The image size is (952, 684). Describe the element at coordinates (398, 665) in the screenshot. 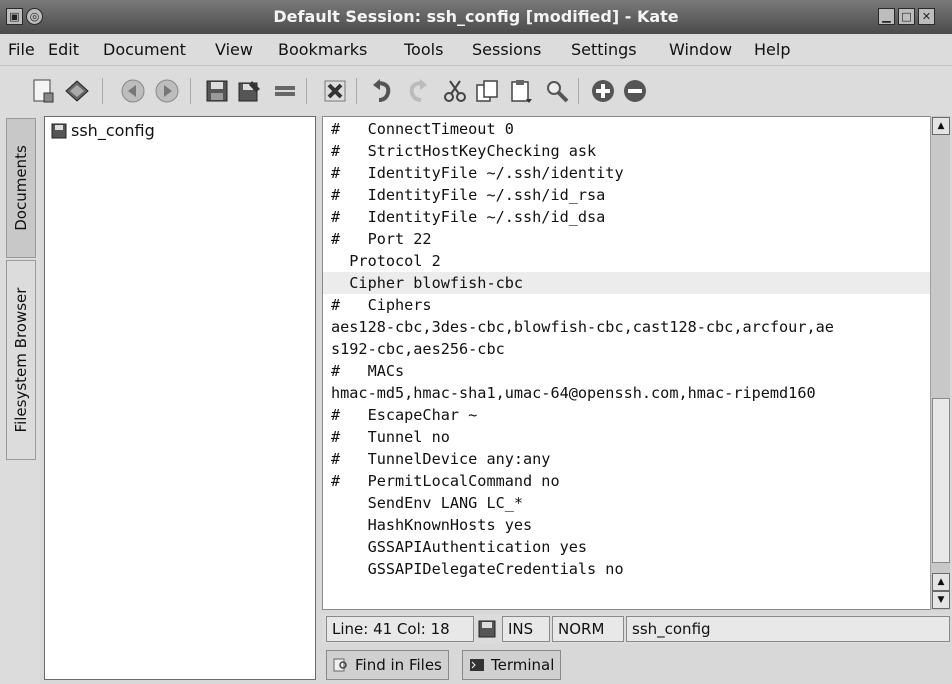

I see `tab-find-label: Find in Files` at that location.